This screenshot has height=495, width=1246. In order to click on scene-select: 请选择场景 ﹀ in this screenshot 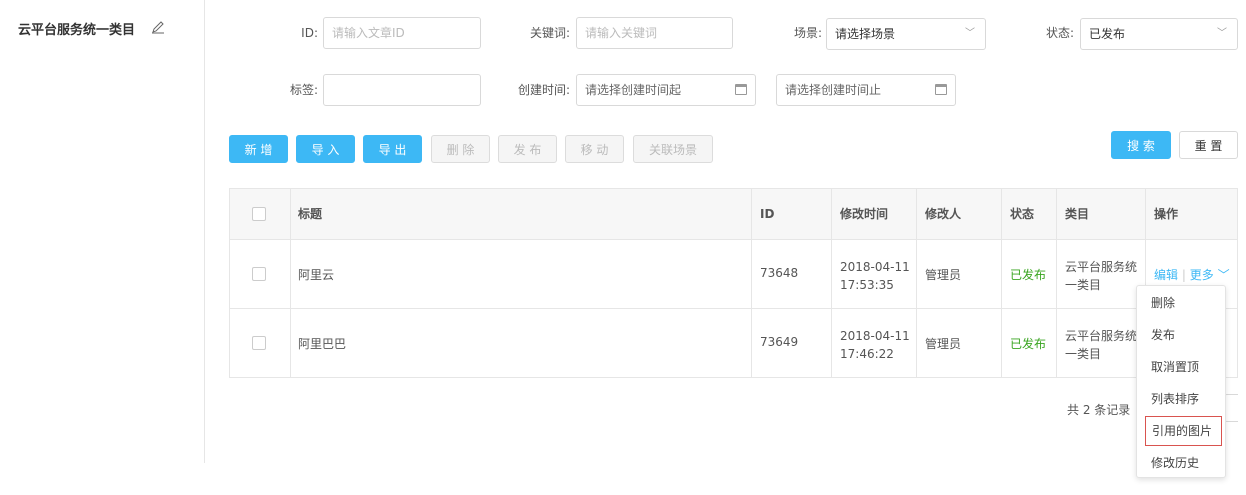, I will do `click(906, 34)`.